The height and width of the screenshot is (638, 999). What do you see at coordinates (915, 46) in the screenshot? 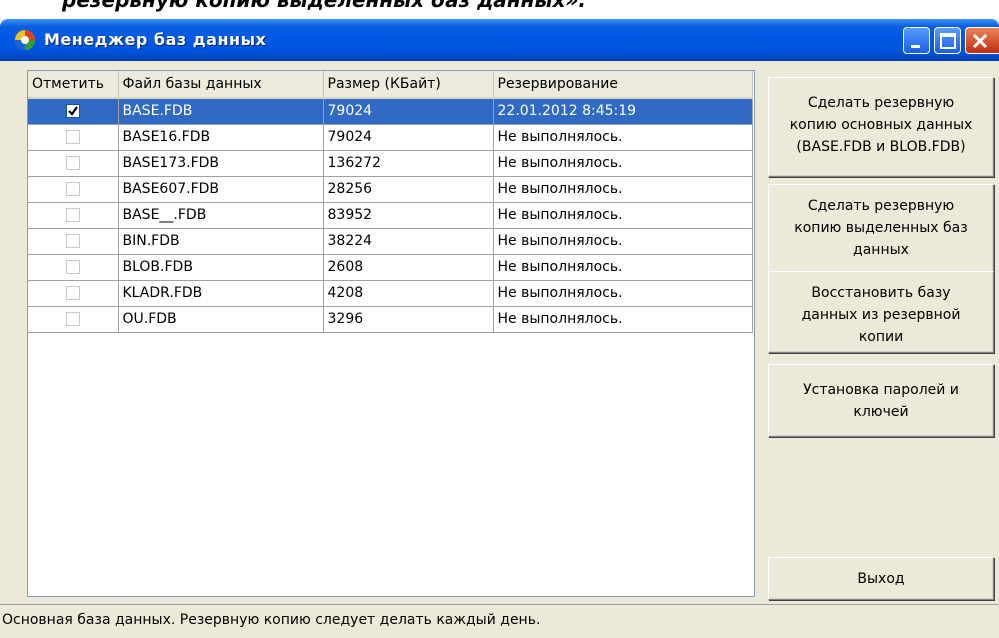
I see `minimize-icon` at bounding box center [915, 46].